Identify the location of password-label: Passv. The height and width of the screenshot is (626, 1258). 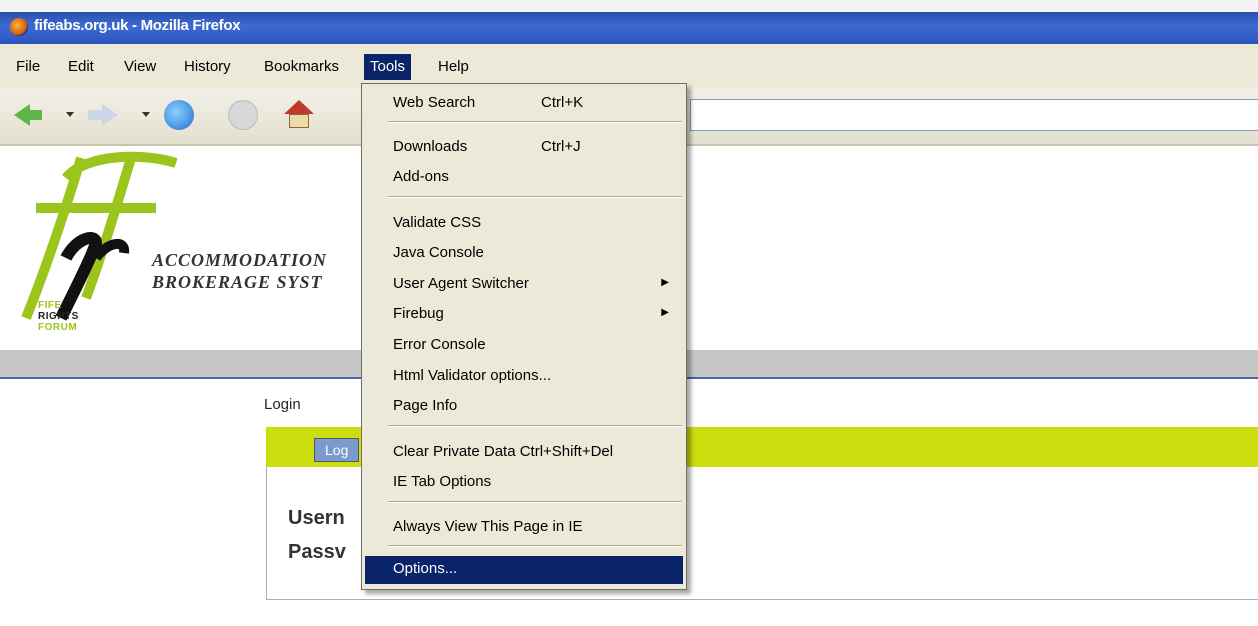
(317, 552).